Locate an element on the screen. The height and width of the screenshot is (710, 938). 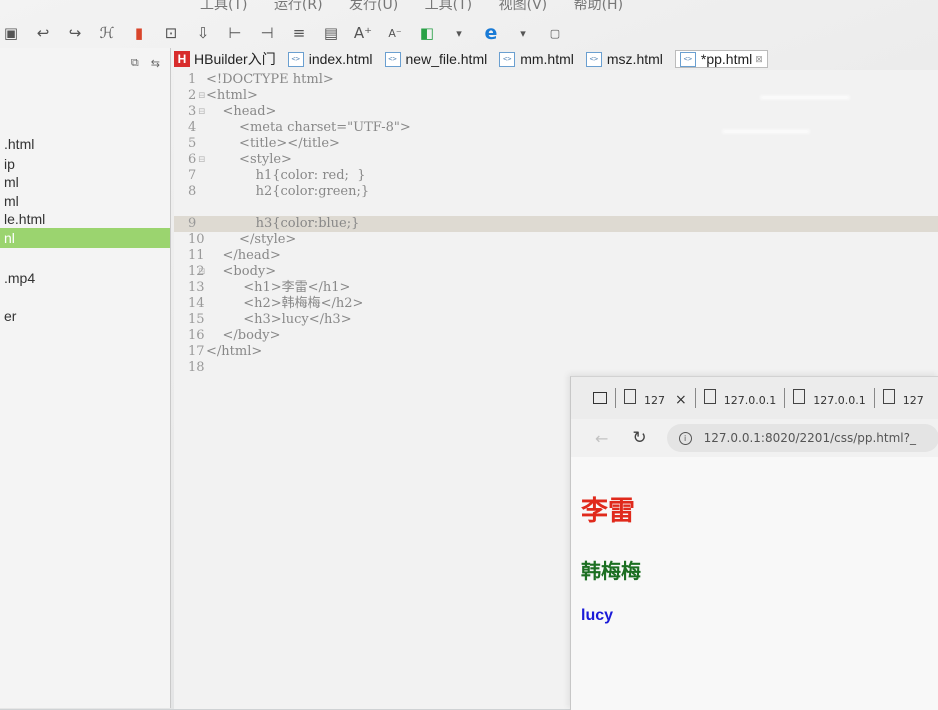
sidebar-header: ⧉ ⇆ is located at coordinates (85, 63).